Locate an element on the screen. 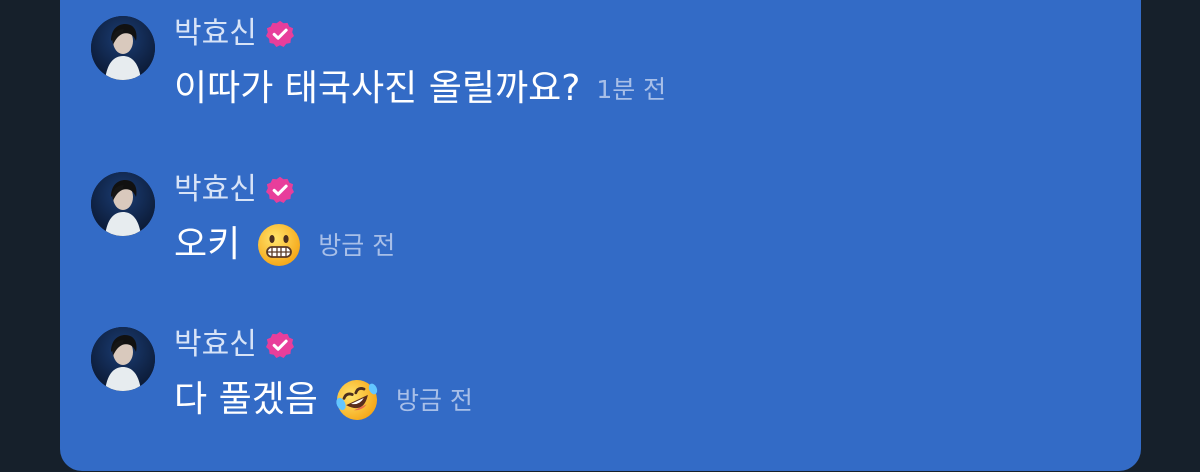  message-text: 다 풀겠음 is located at coordinates (246, 399).